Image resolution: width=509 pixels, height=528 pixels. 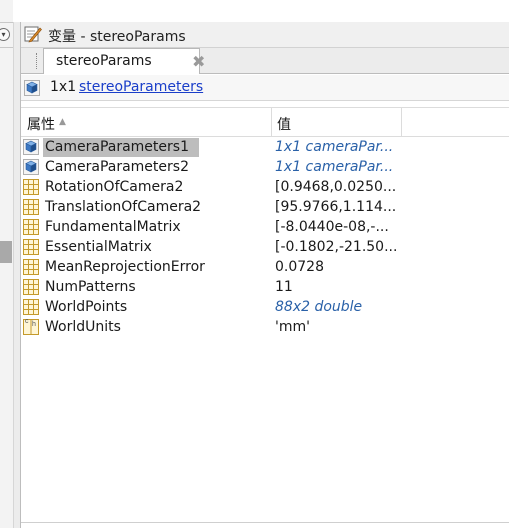 I want to click on property-name-cell: MeanReprojectionError, so click(x=114, y=267).